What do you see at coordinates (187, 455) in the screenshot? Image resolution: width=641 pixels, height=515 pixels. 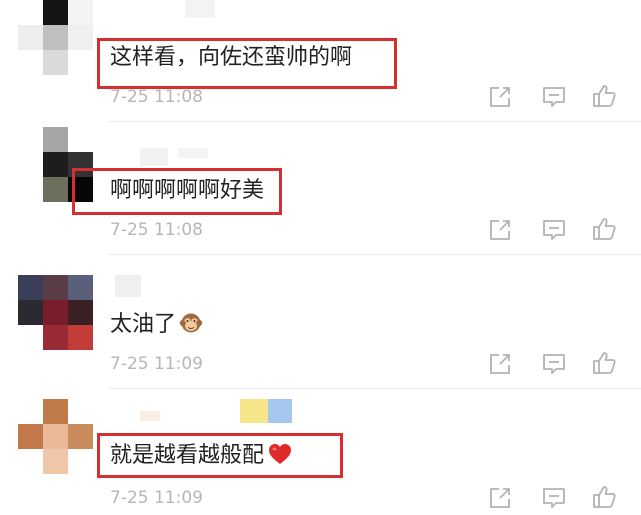 I see `comment-text: 就是越看越般配` at bounding box center [187, 455].